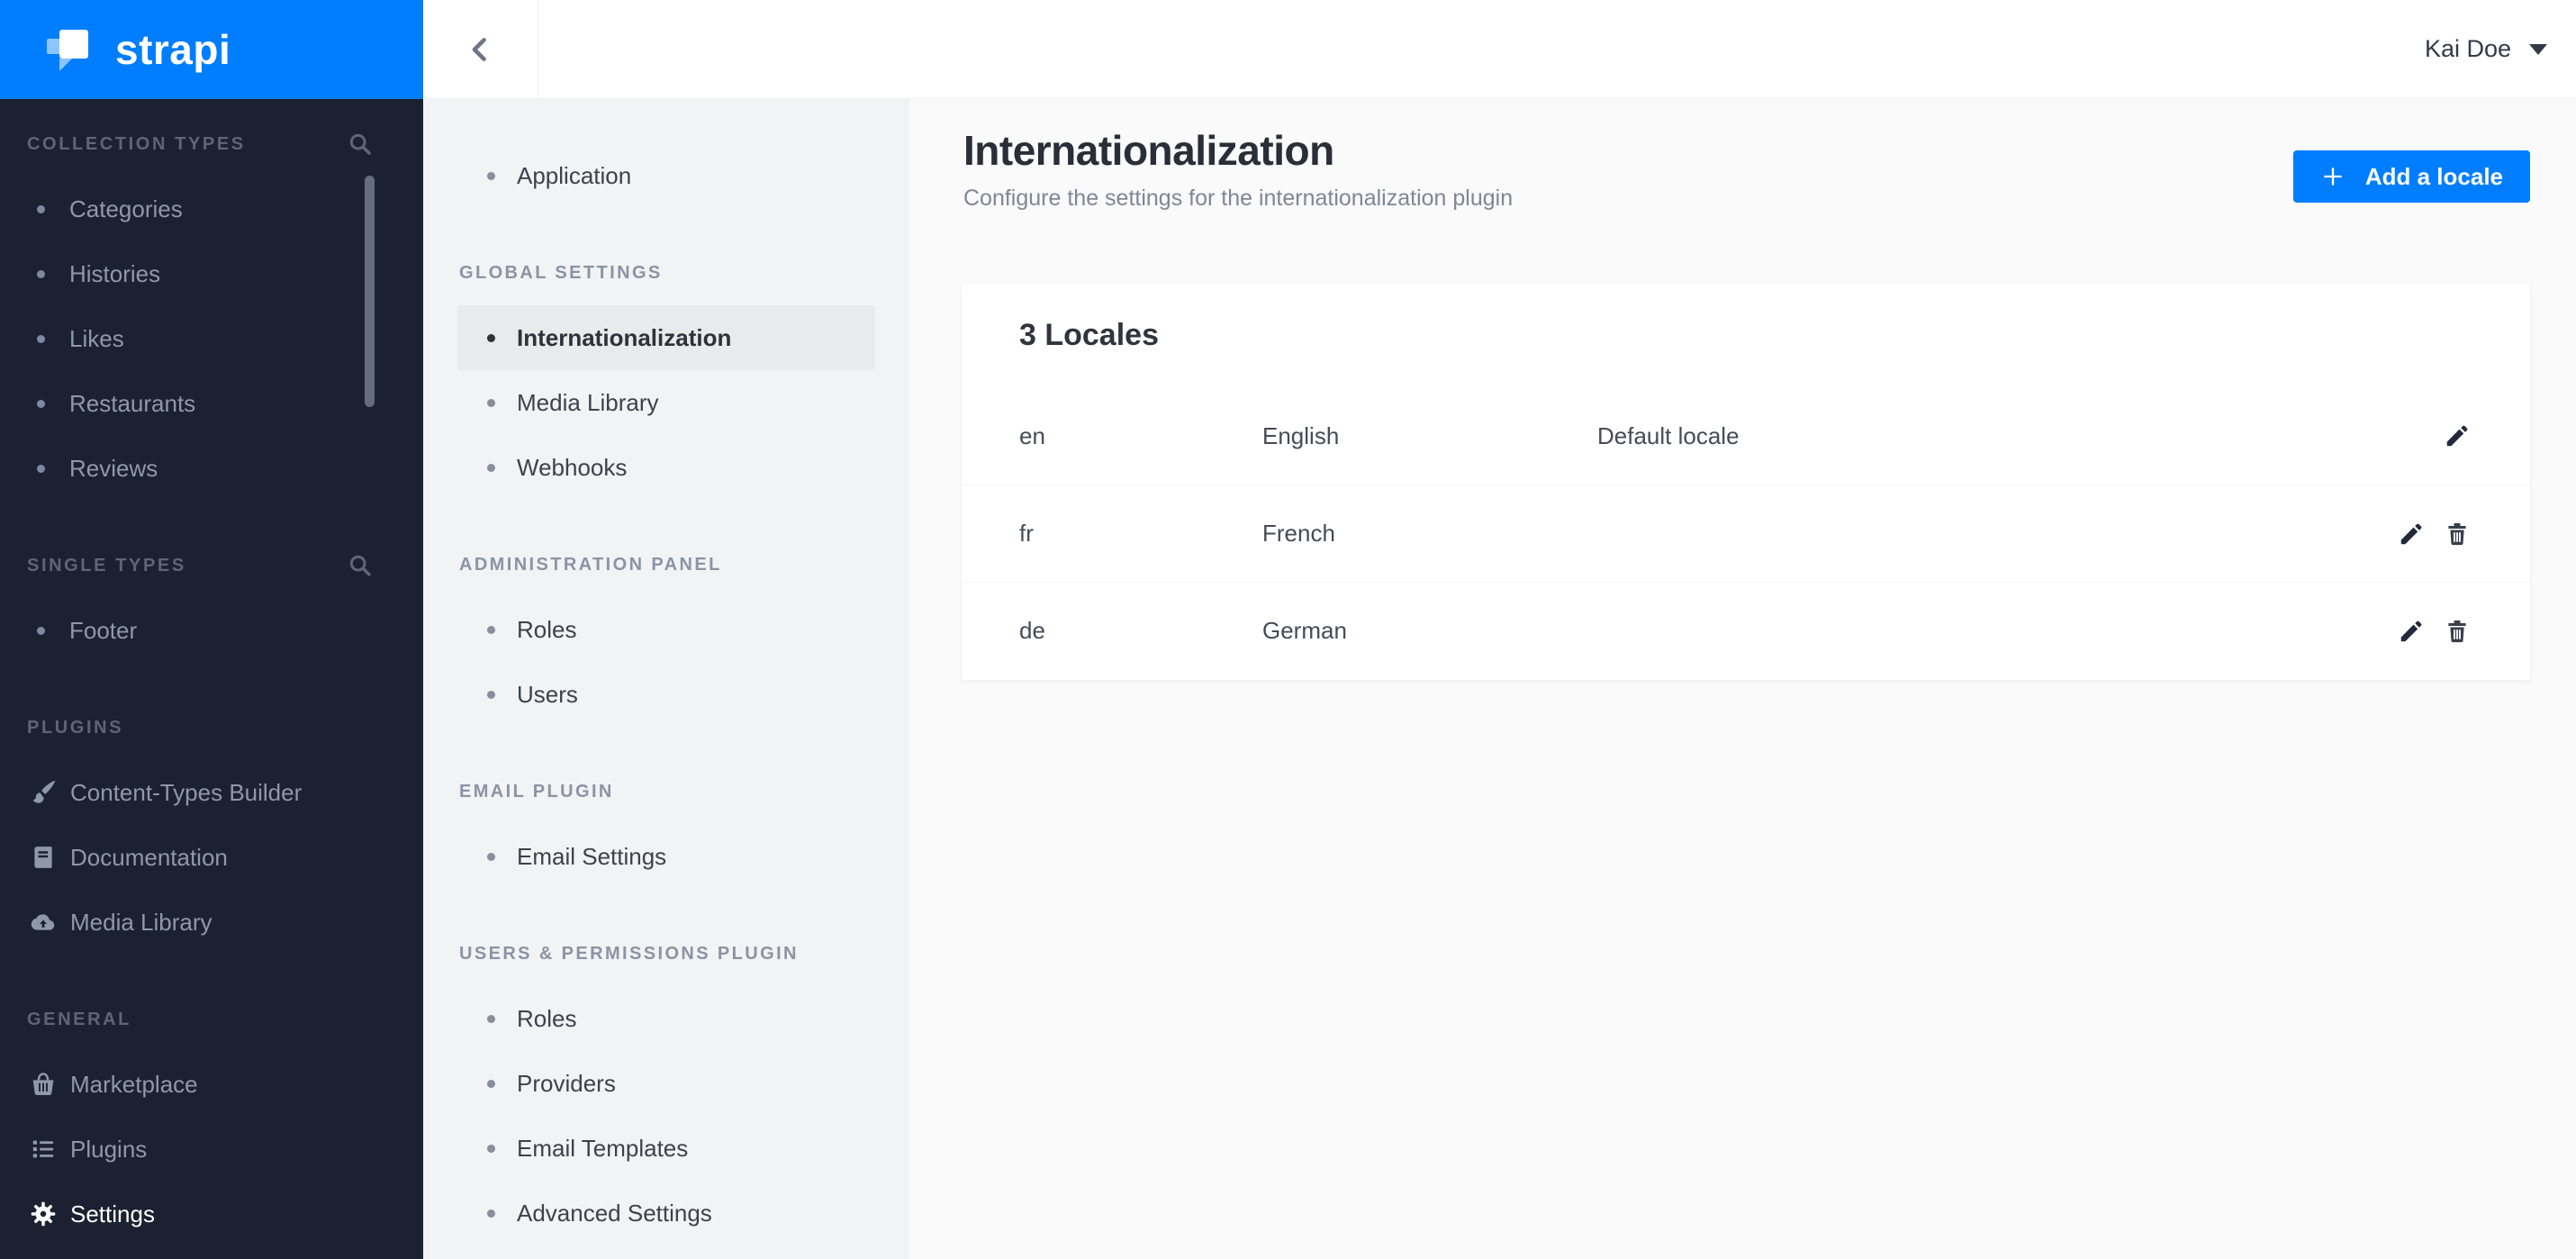 The height and width of the screenshot is (1259, 2576). I want to click on section-header-single-types: SINGLE TYPES, so click(211, 565).